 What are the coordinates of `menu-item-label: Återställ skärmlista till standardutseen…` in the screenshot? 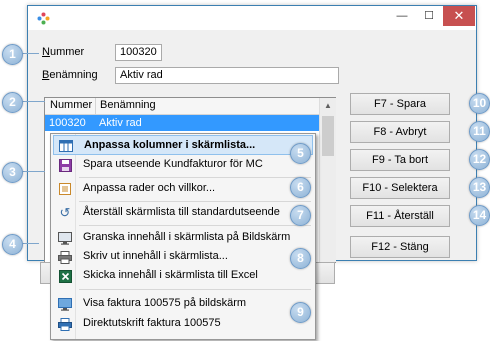 It's located at (181, 212).